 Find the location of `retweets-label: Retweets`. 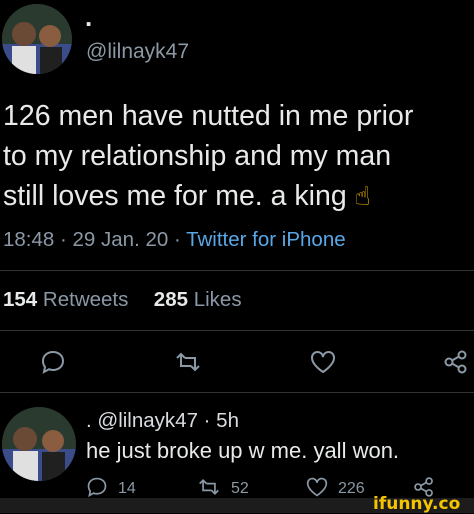

retweets-label: Retweets is located at coordinates (85, 299).